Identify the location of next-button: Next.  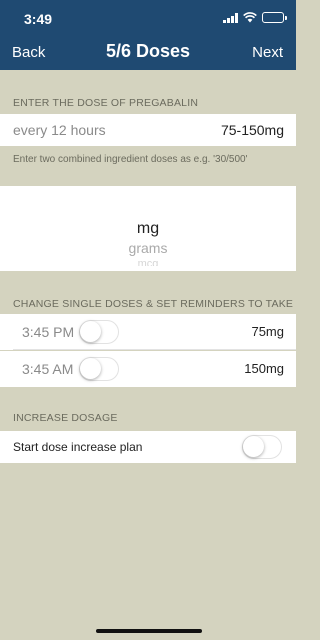
(267, 52).